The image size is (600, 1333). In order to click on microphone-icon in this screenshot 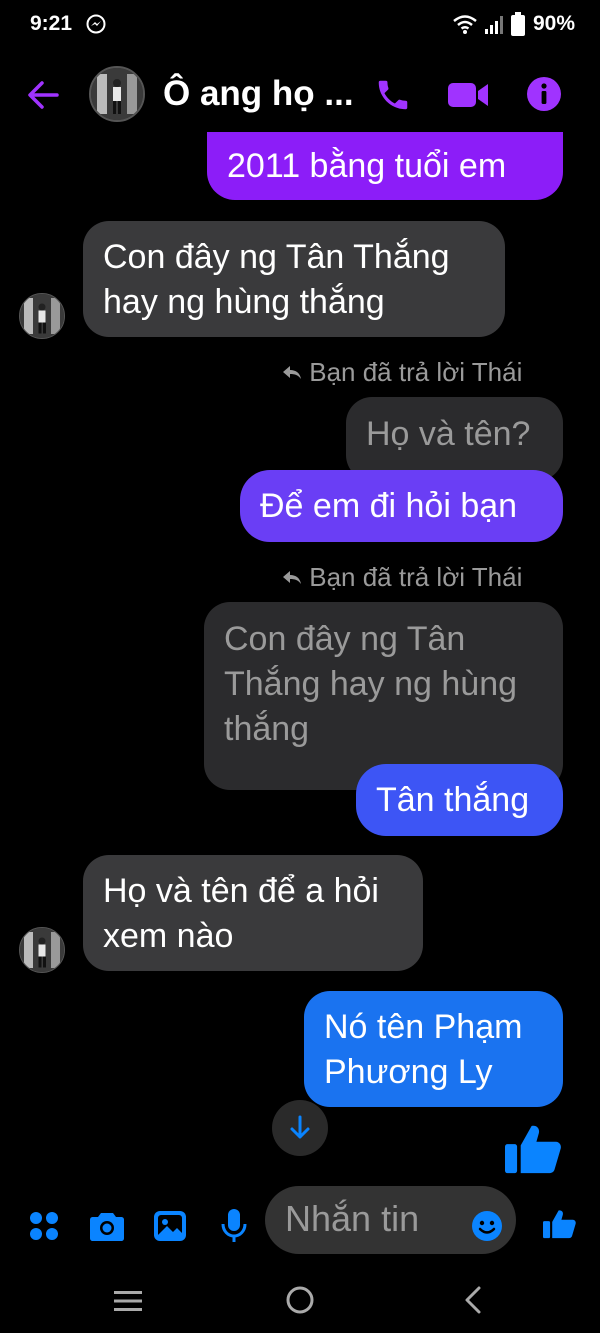, I will do `click(234, 1228)`.